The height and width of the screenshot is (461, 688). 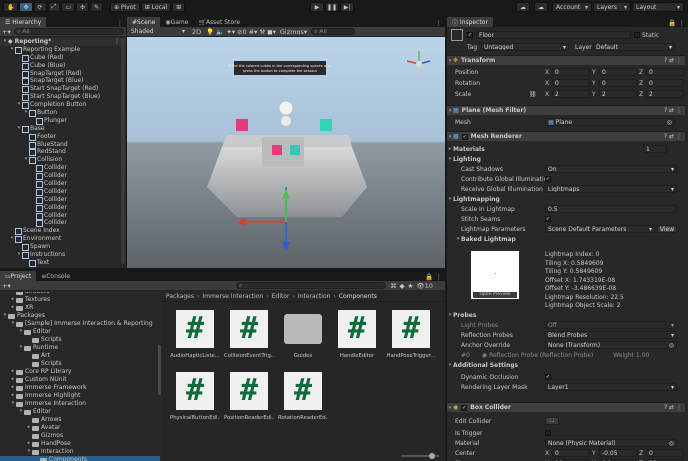 What do you see at coordinates (80, 436) in the screenshot?
I see `project-folder-item: Gizmos` at bounding box center [80, 436].